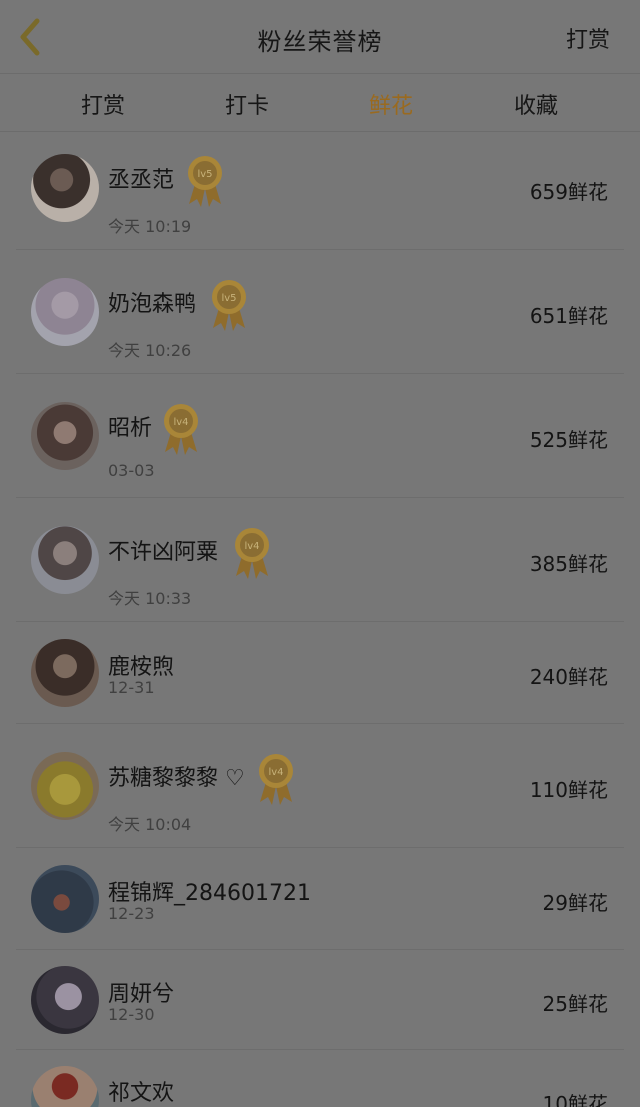 The image size is (640, 1107). I want to click on fan-name: 苏糖黎黎黎 ♡, so click(176, 778).